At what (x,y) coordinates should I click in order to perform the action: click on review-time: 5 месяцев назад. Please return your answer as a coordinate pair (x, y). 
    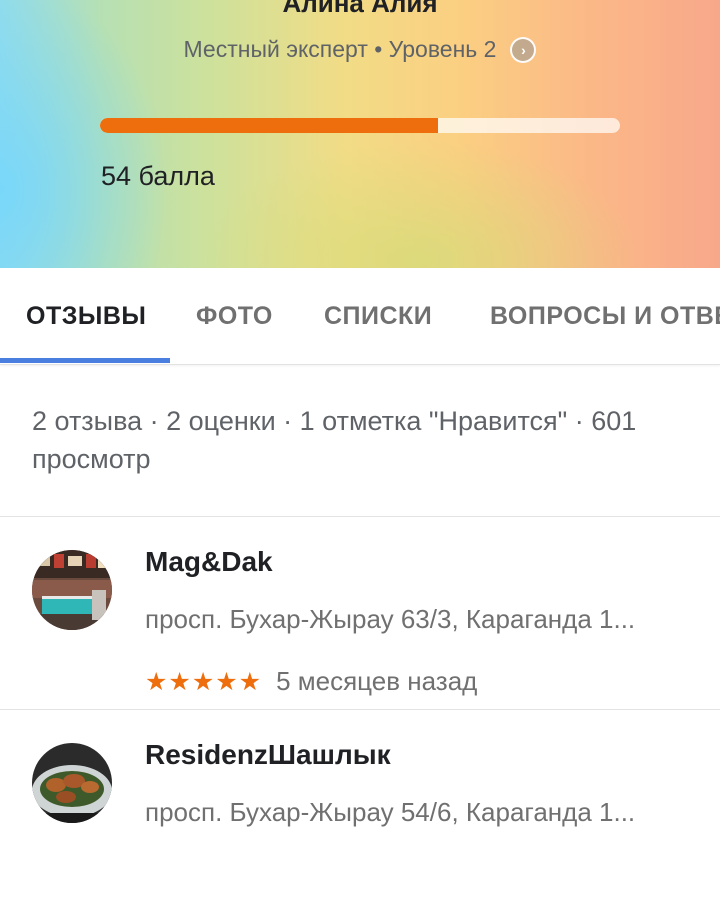
    Looking at the image, I should click on (377, 681).